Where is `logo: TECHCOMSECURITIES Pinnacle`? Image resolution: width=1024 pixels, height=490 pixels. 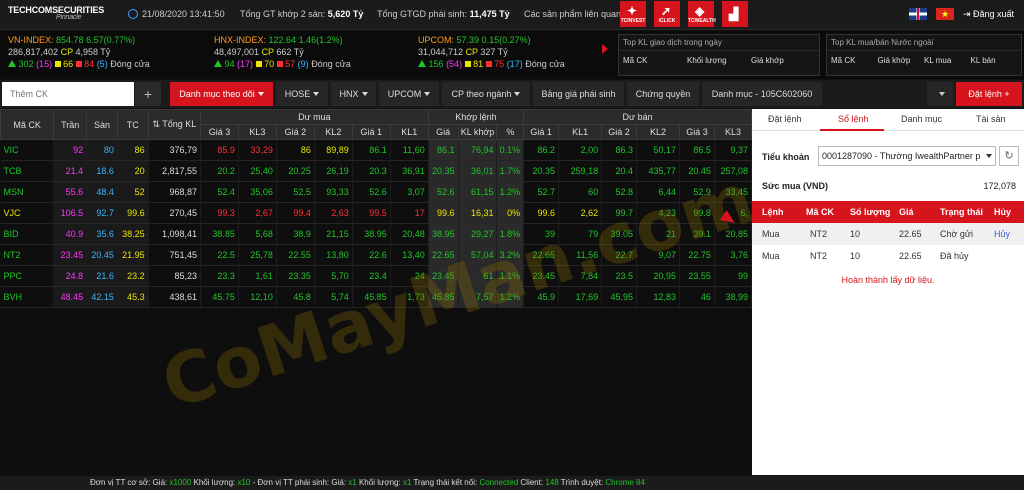
logo: TECHCOMSECURITIES Pinnacle is located at coordinates (58, 16).